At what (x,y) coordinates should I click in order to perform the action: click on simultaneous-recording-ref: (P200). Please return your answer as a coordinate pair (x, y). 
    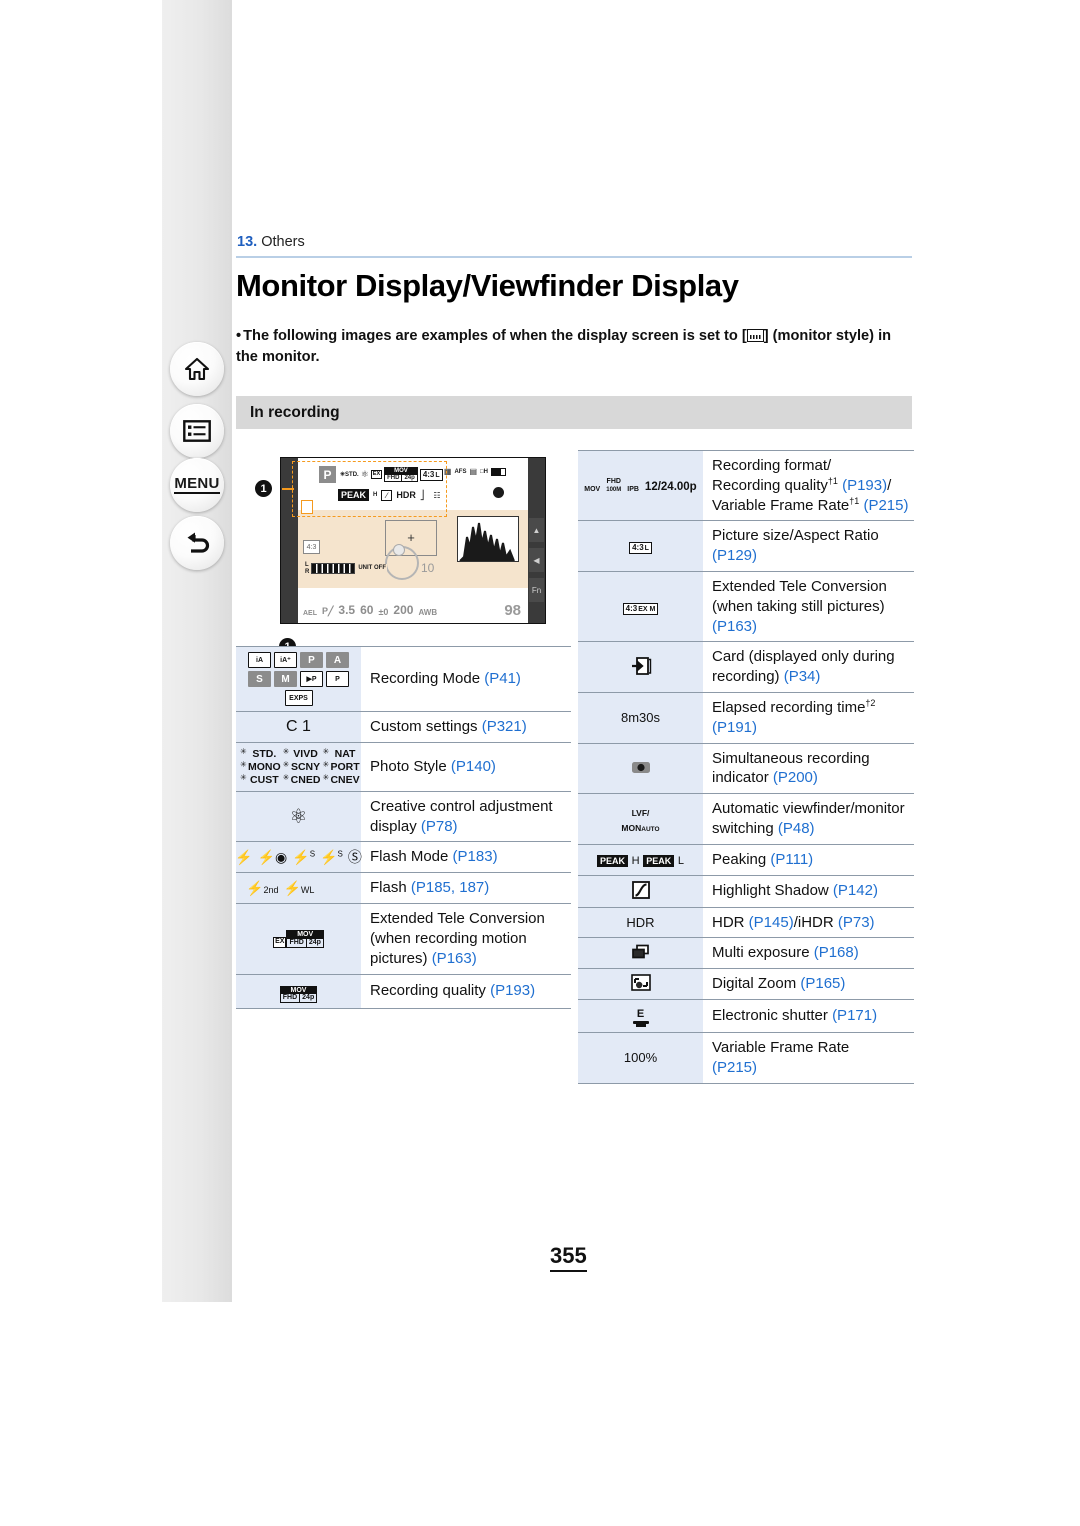
    Looking at the image, I should click on (795, 778).